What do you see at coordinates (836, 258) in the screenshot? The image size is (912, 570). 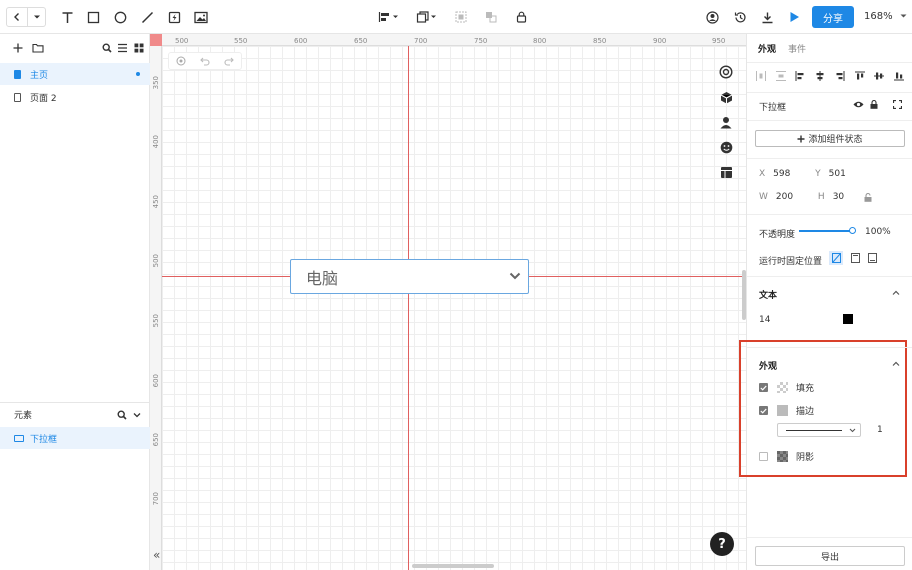 I see `fixed-none-button` at bounding box center [836, 258].